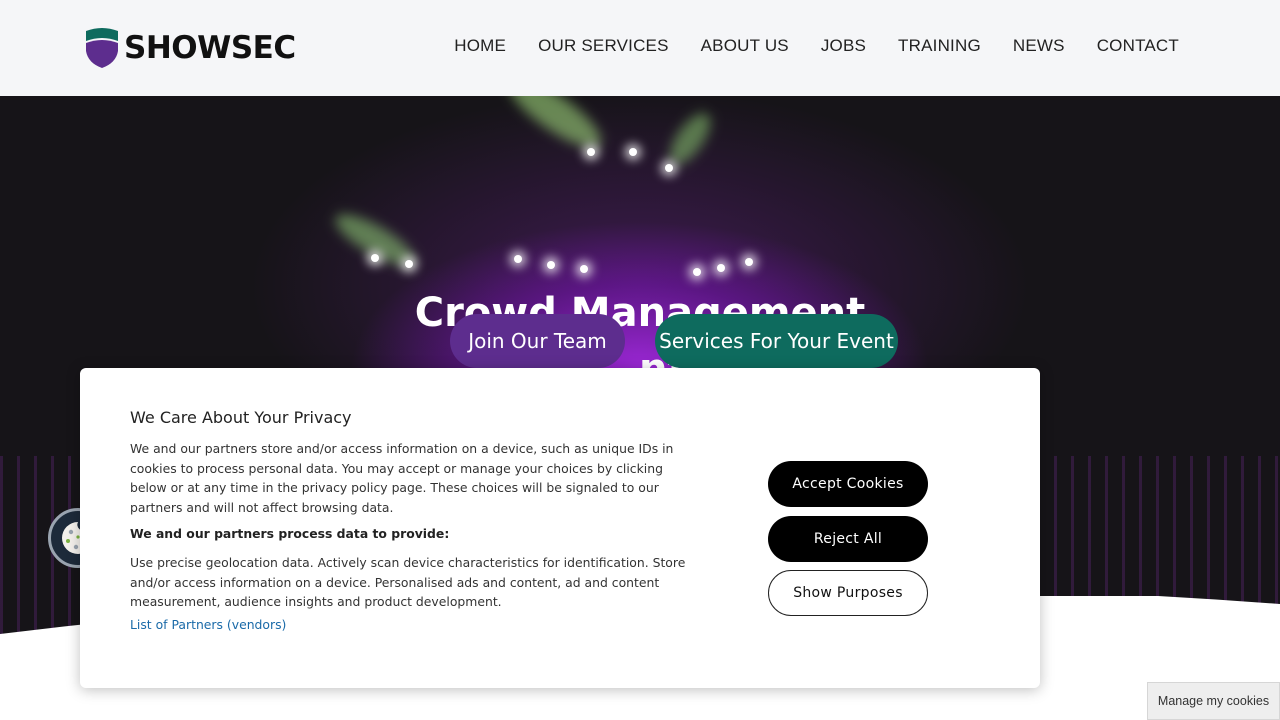  I want to click on nav-news: NEWS, so click(1039, 46).